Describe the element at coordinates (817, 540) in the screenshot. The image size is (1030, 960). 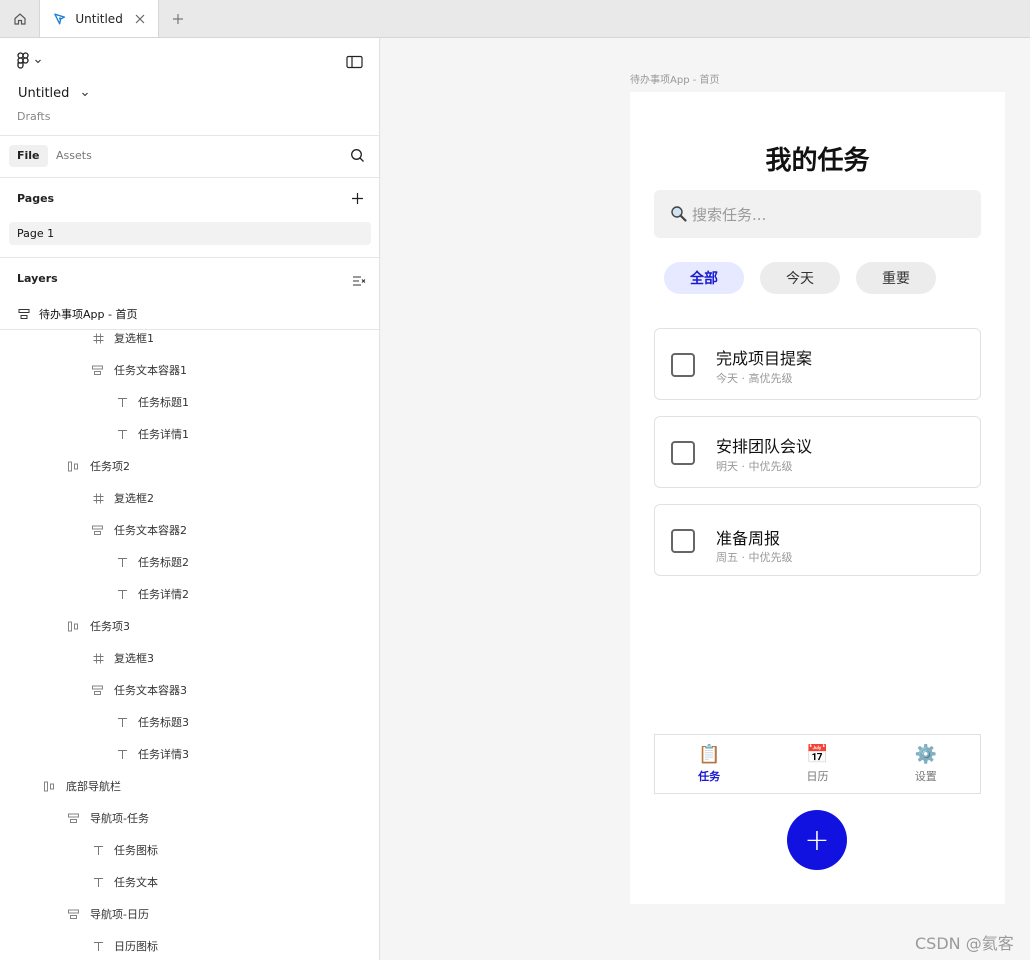
I see `task-item: 准备周报 周五 · 中优先级` at that location.